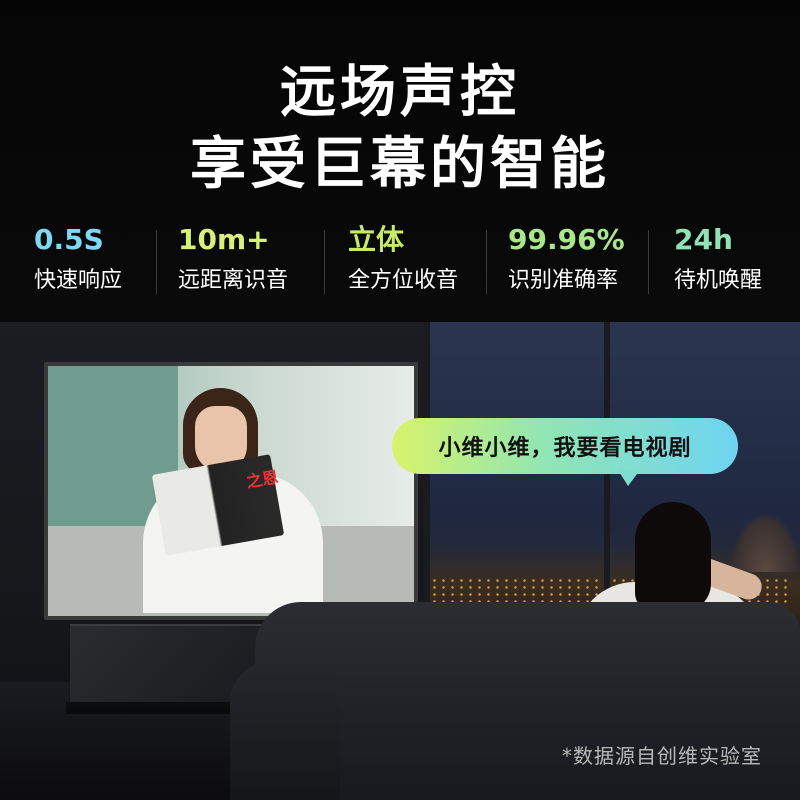 This screenshot has height=800, width=800. I want to click on stat-value: 24h, so click(703, 239).